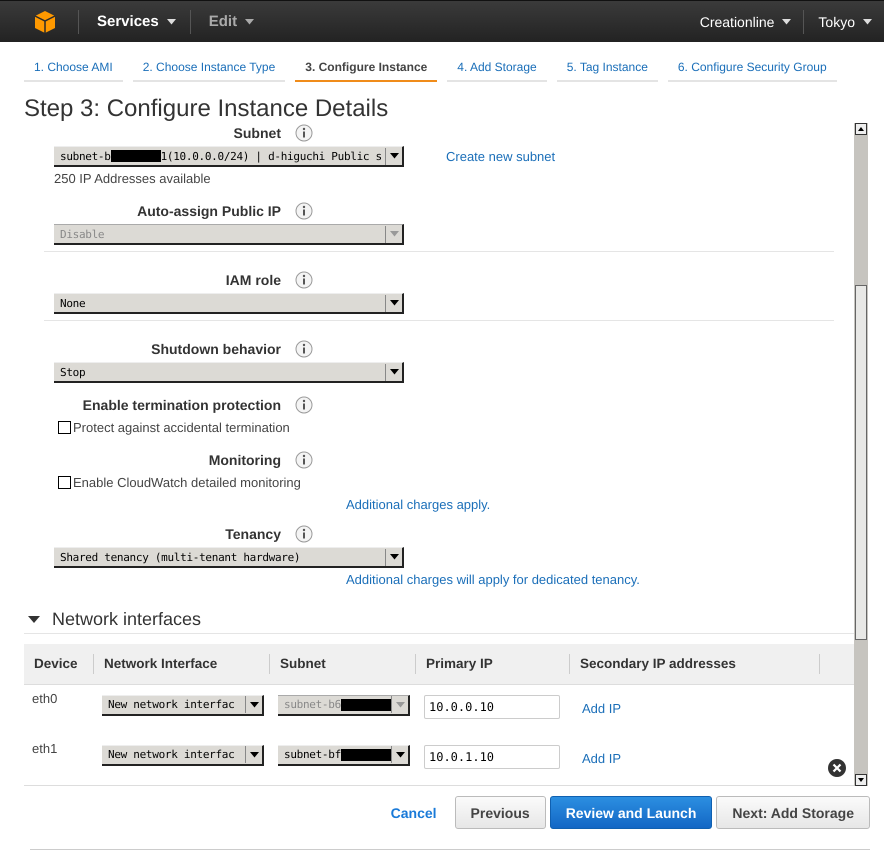 This screenshot has height=850, width=884. What do you see at coordinates (493, 664) in the screenshot?
I see `column-header: Primary IP` at bounding box center [493, 664].